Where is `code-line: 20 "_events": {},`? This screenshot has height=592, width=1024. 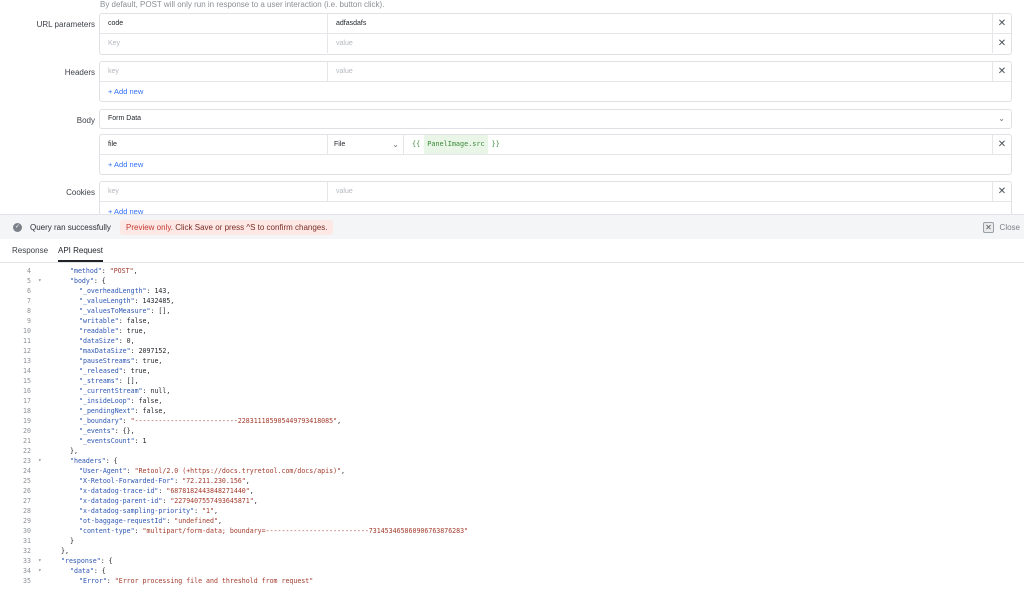
code-line: 20 "_events": {}, is located at coordinates (512, 431).